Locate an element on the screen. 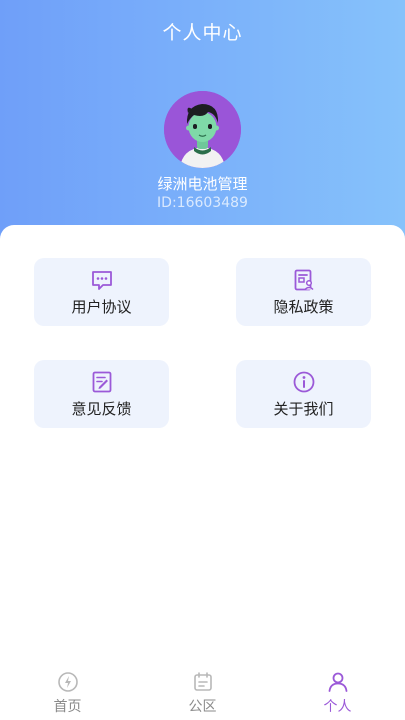 This screenshot has height=720, width=405. tab-profile: 个人 is located at coordinates (337, 692).